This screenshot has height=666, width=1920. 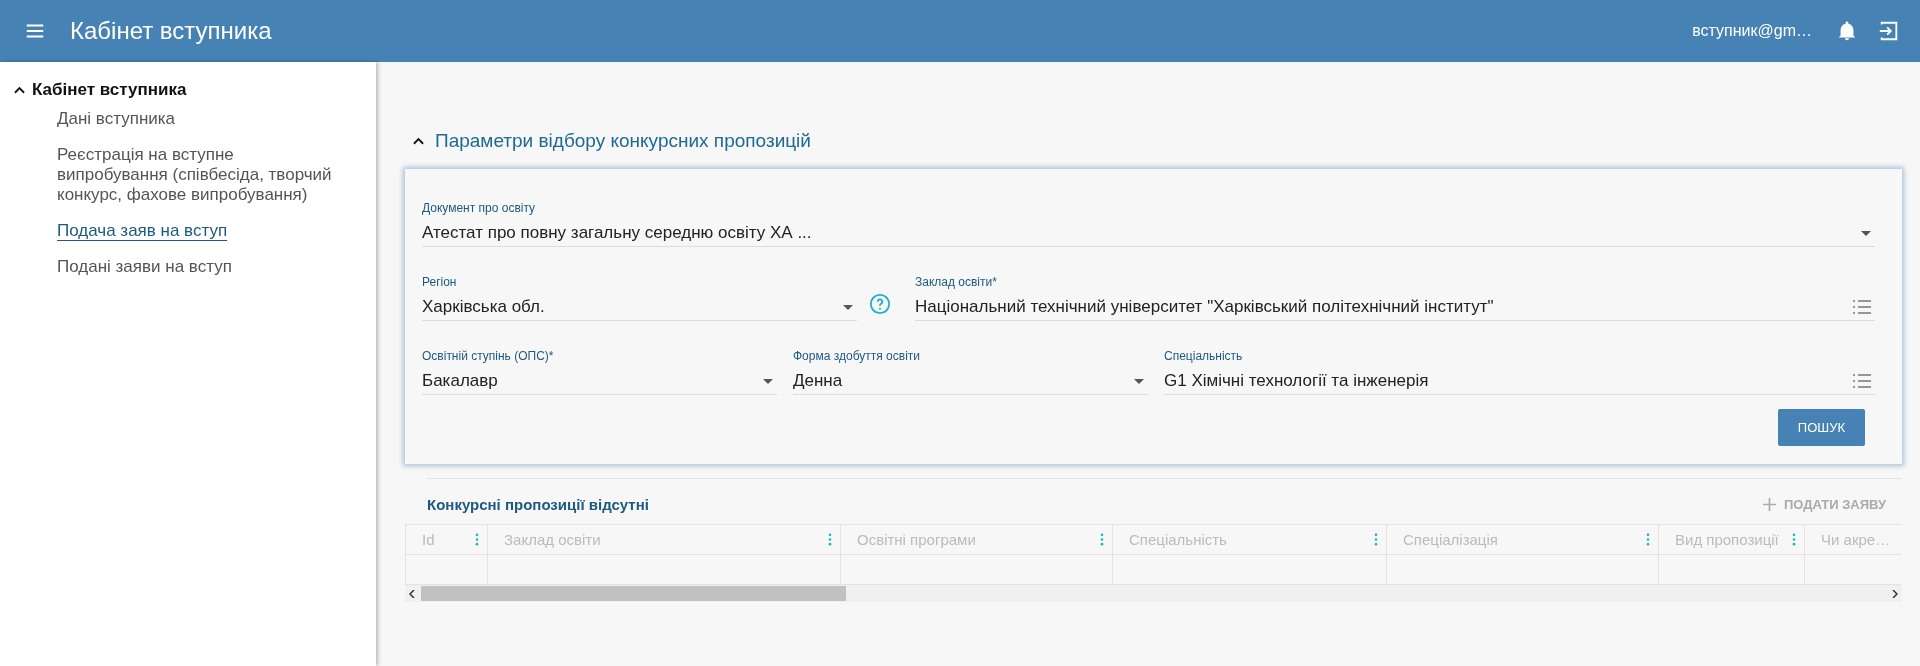 I want to click on results-title: Конкурсні пропозиції відсутні, so click(x=538, y=504).